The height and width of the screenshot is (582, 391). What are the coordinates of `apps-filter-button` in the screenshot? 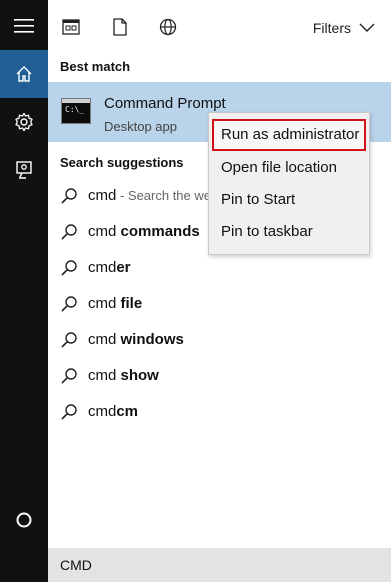 It's located at (71, 27).